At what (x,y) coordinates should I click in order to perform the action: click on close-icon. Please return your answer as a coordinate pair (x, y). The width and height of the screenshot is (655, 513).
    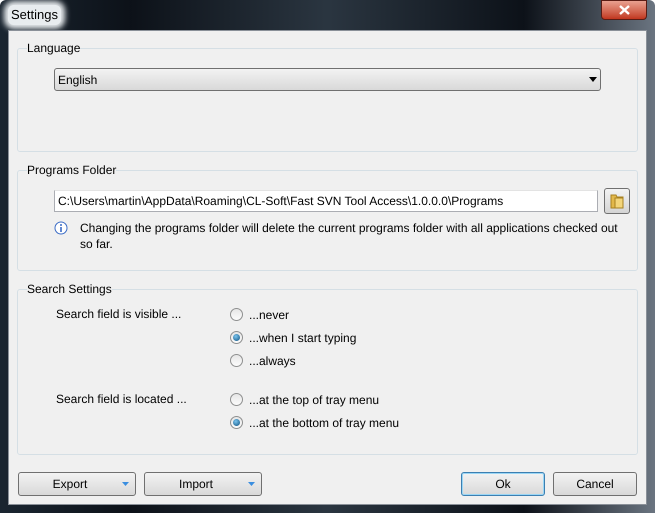
    Looking at the image, I should click on (624, 10).